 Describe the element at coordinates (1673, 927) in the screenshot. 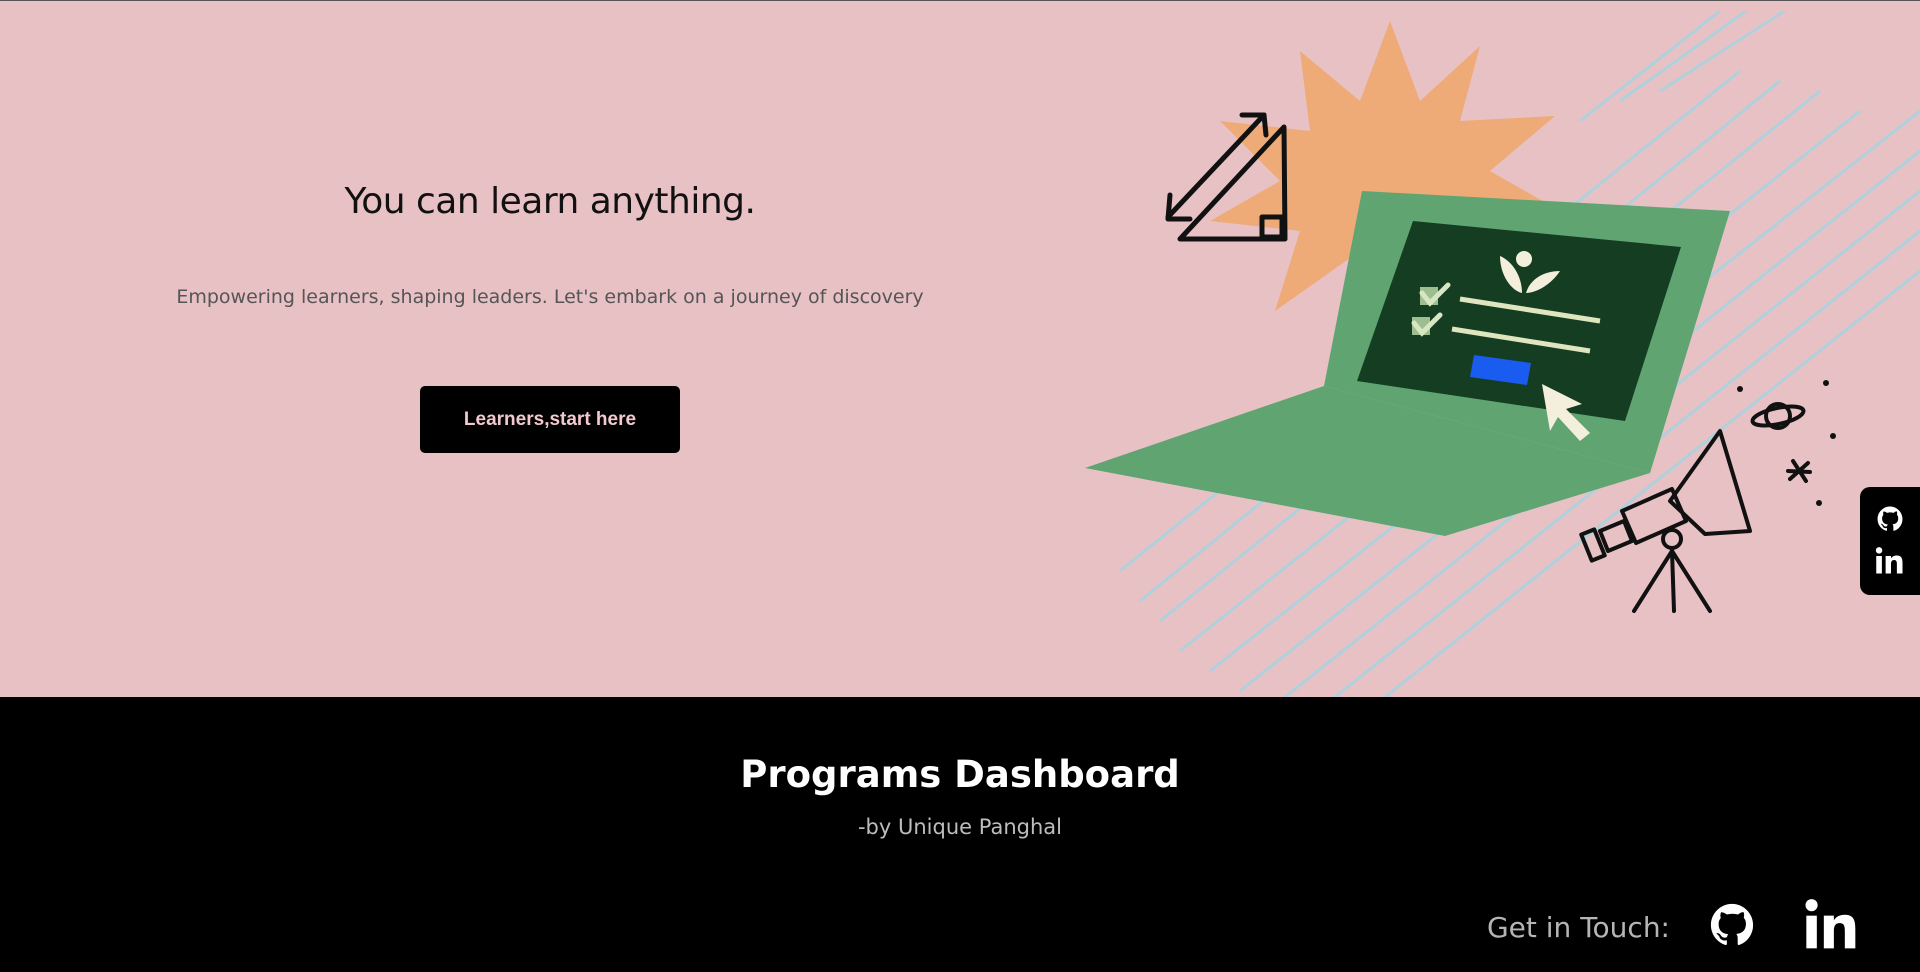

I see `get-in-touch: Get in Touch:` at that location.